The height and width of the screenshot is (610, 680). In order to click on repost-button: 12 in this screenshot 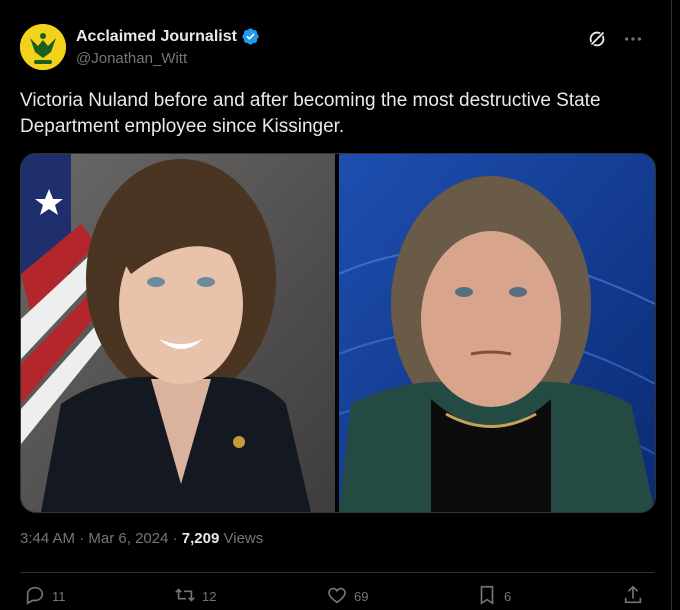, I will do `click(195, 596)`.